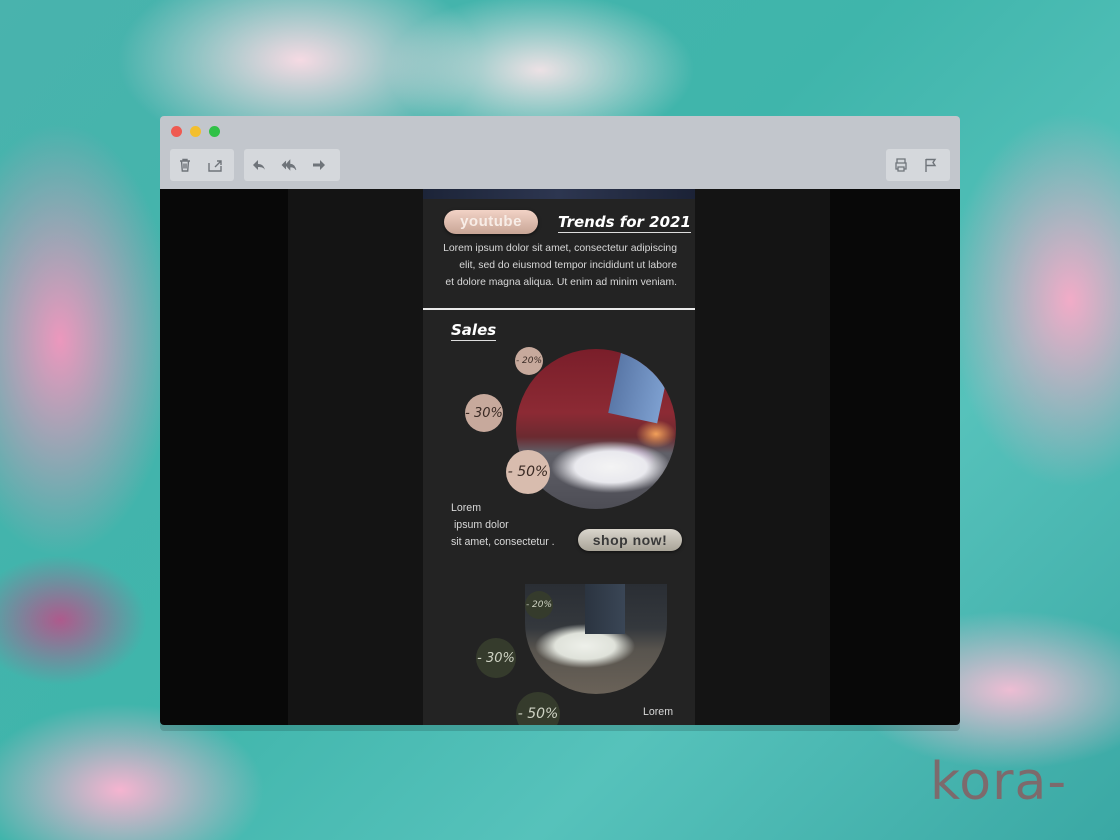 The image size is (1120, 840). I want to click on flag-button, so click(931, 165).